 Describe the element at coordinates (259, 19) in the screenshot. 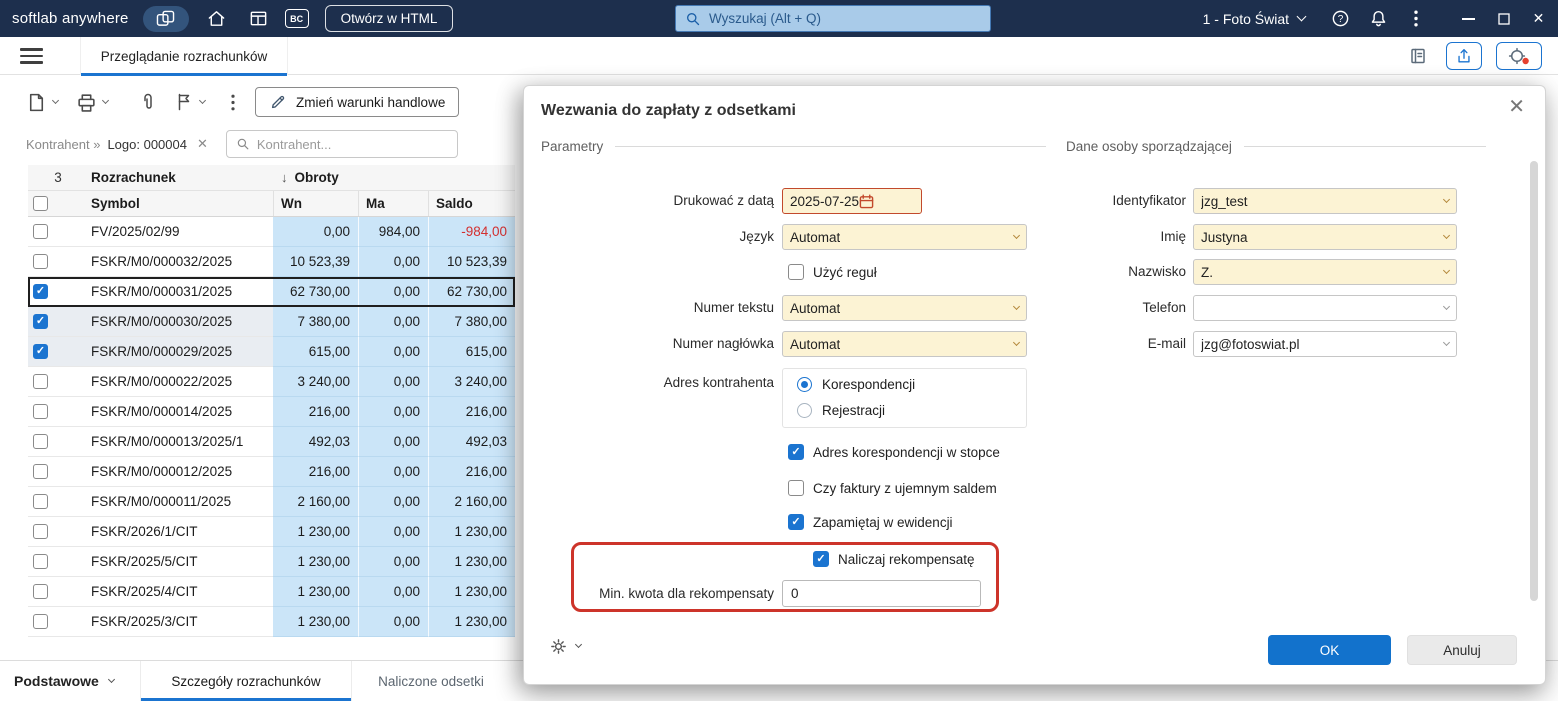

I see `modules-button` at that location.